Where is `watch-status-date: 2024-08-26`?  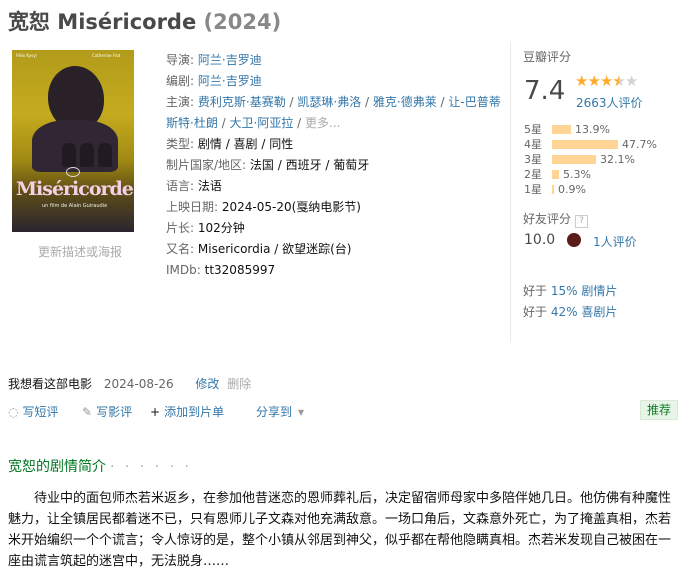 watch-status-date: 2024-08-26 is located at coordinates (138, 384).